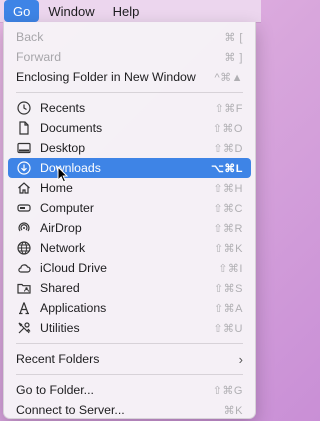 The width and height of the screenshot is (320, 421). What do you see at coordinates (24, 328) in the screenshot?
I see `utilities-icon` at bounding box center [24, 328].